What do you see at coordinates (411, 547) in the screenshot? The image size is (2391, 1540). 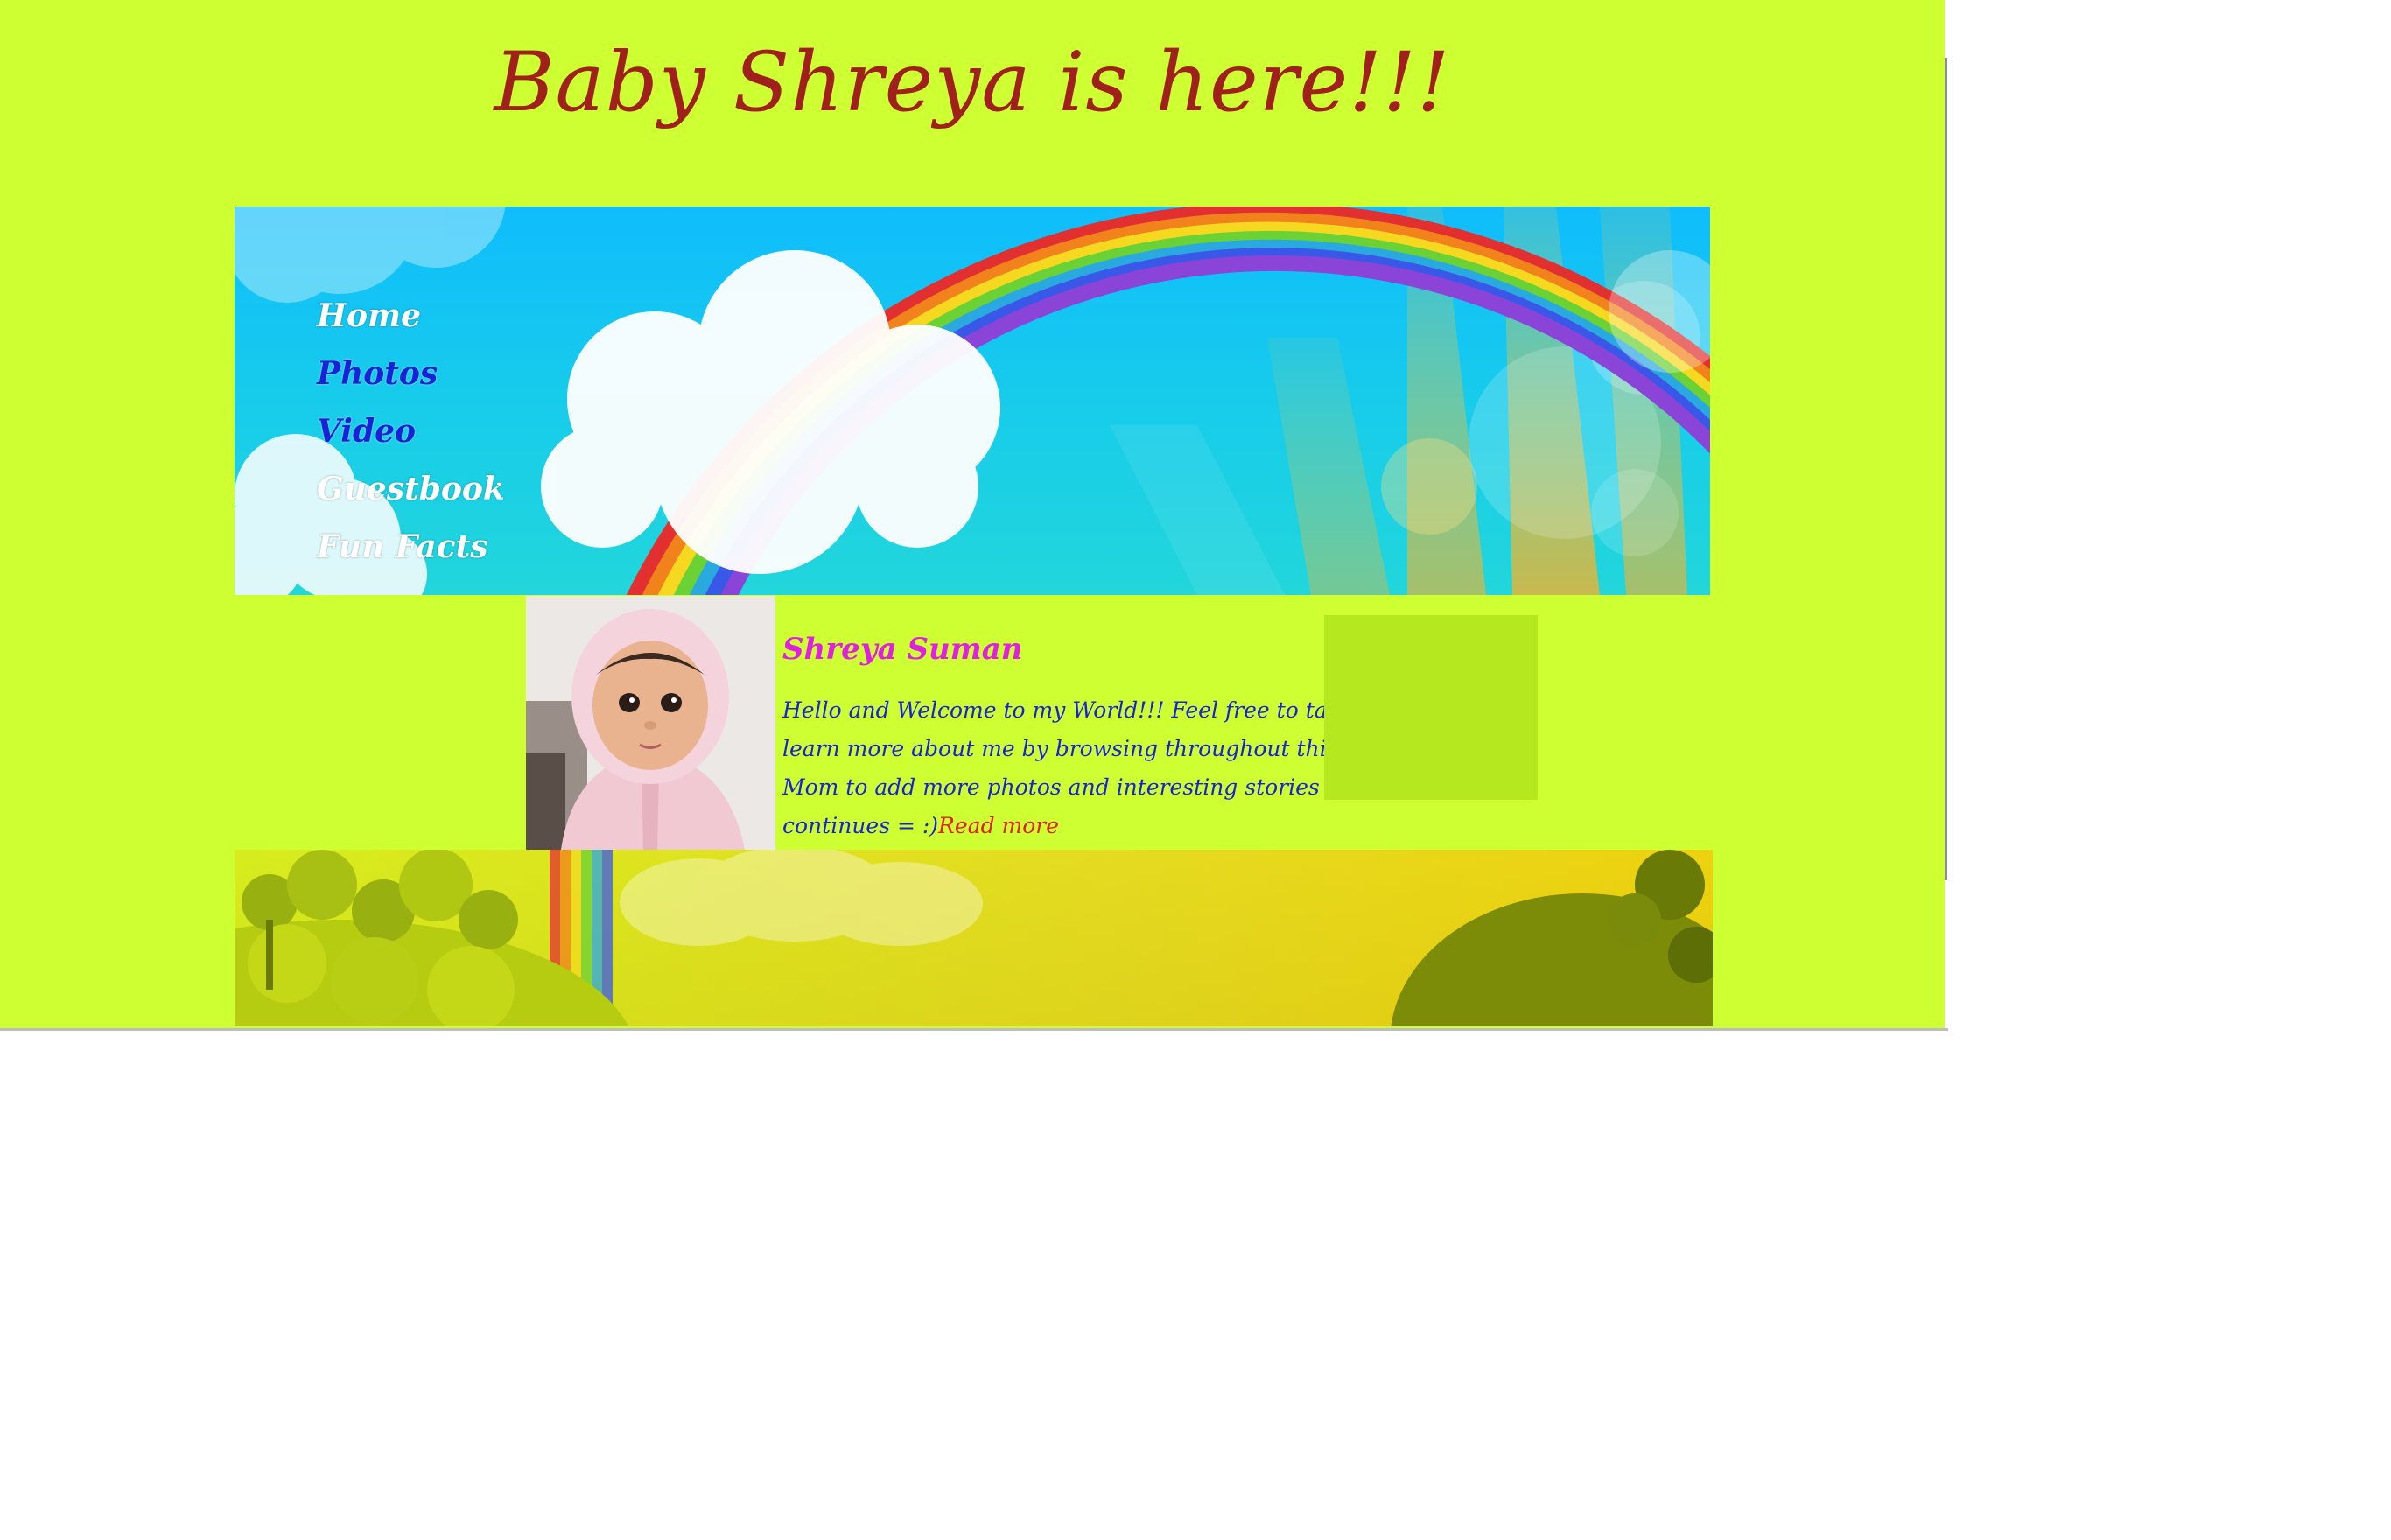 I see `nav-item-fun-facts: Fun Facts` at bounding box center [411, 547].